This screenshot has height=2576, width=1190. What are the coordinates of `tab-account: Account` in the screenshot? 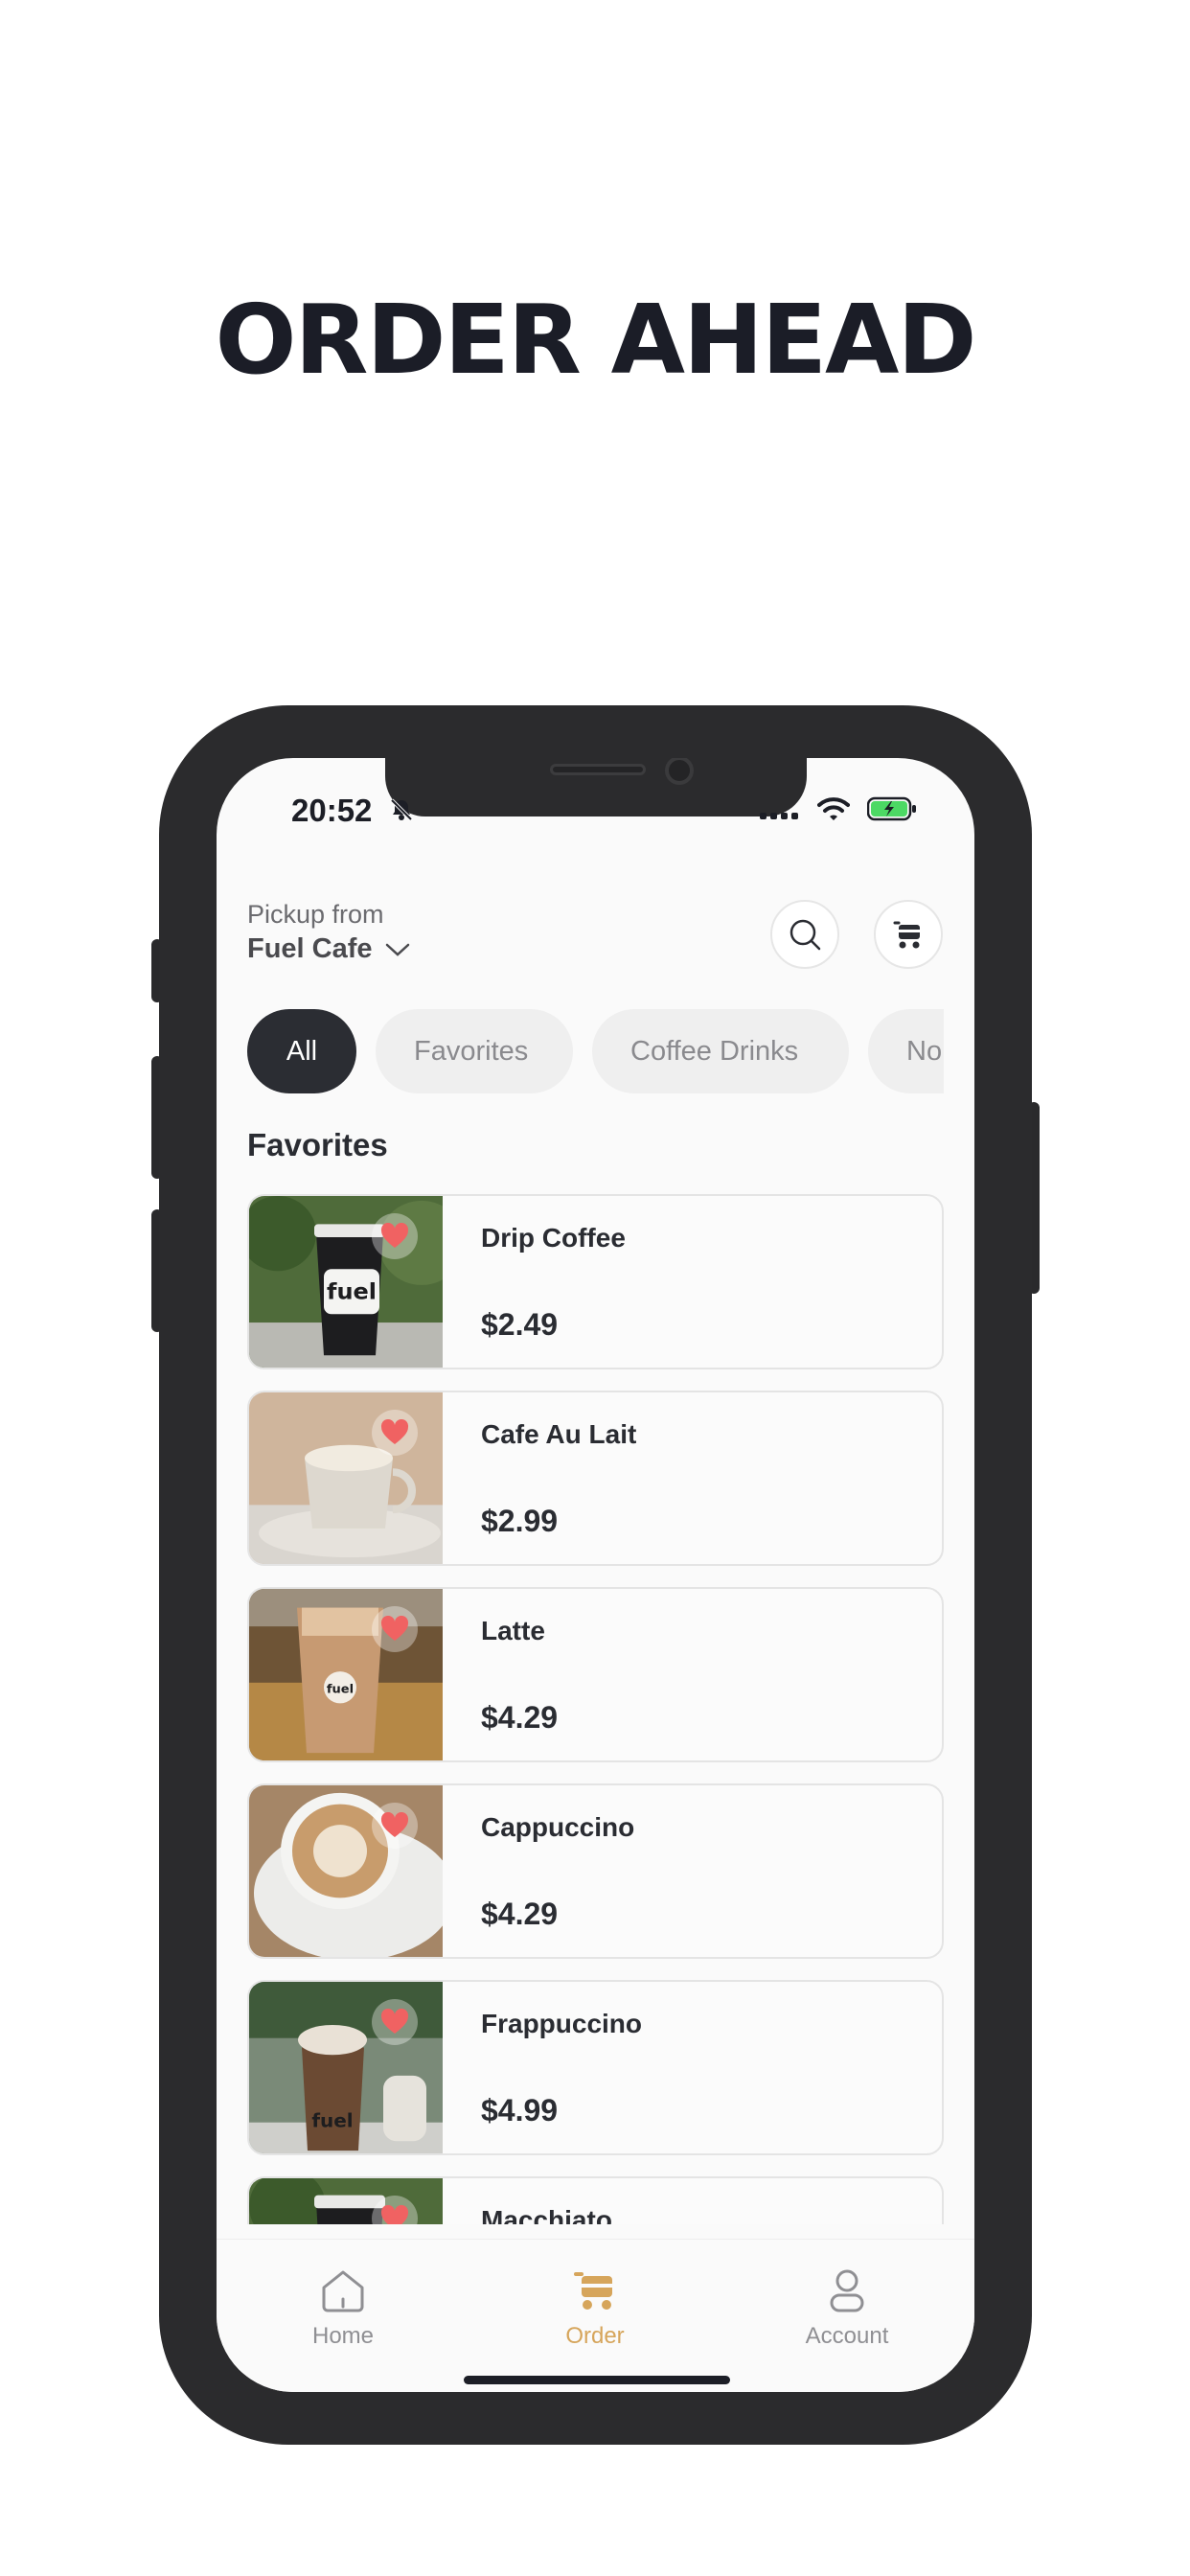 It's located at (847, 2309).